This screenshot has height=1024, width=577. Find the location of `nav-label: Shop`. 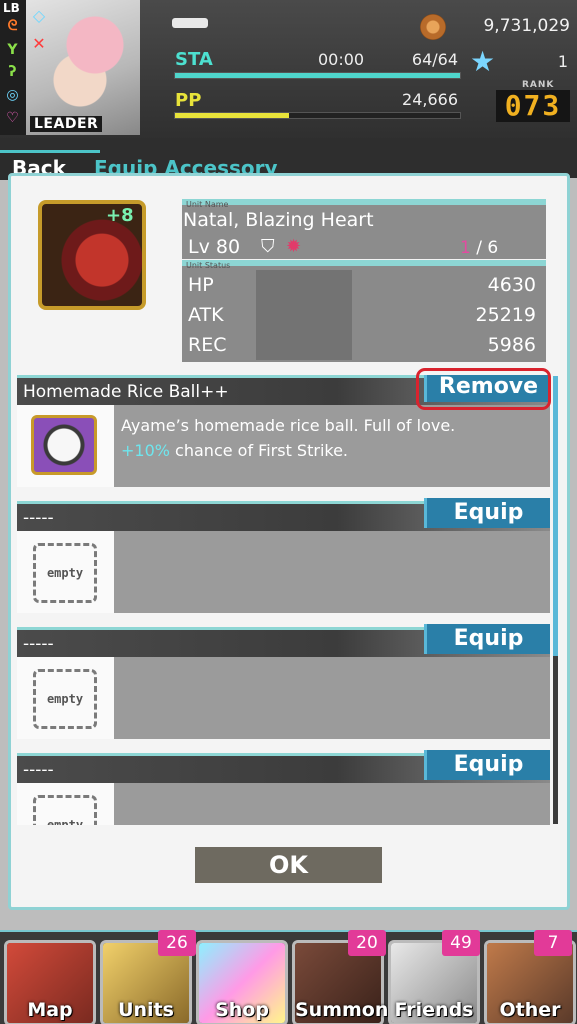

nav-label: Shop is located at coordinates (242, 1010).